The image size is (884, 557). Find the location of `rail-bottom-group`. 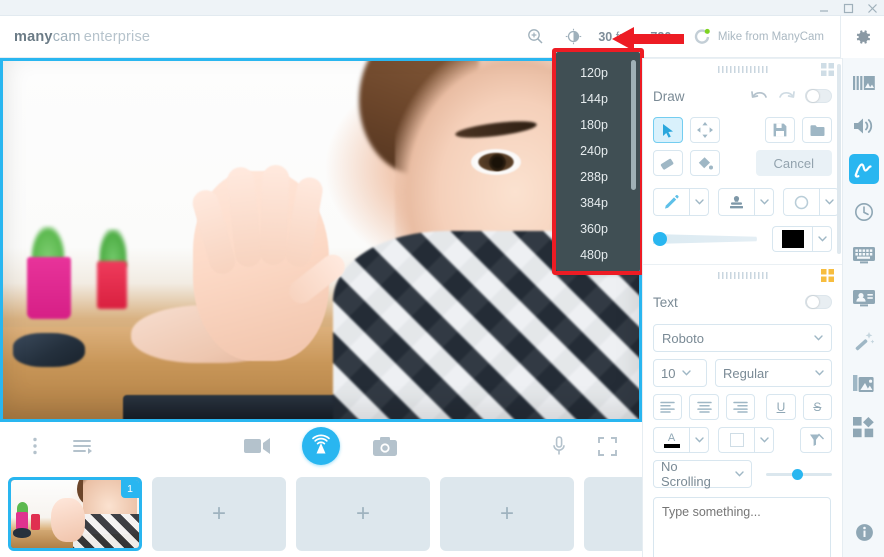

rail-bottom-group is located at coordinates (863, 532).